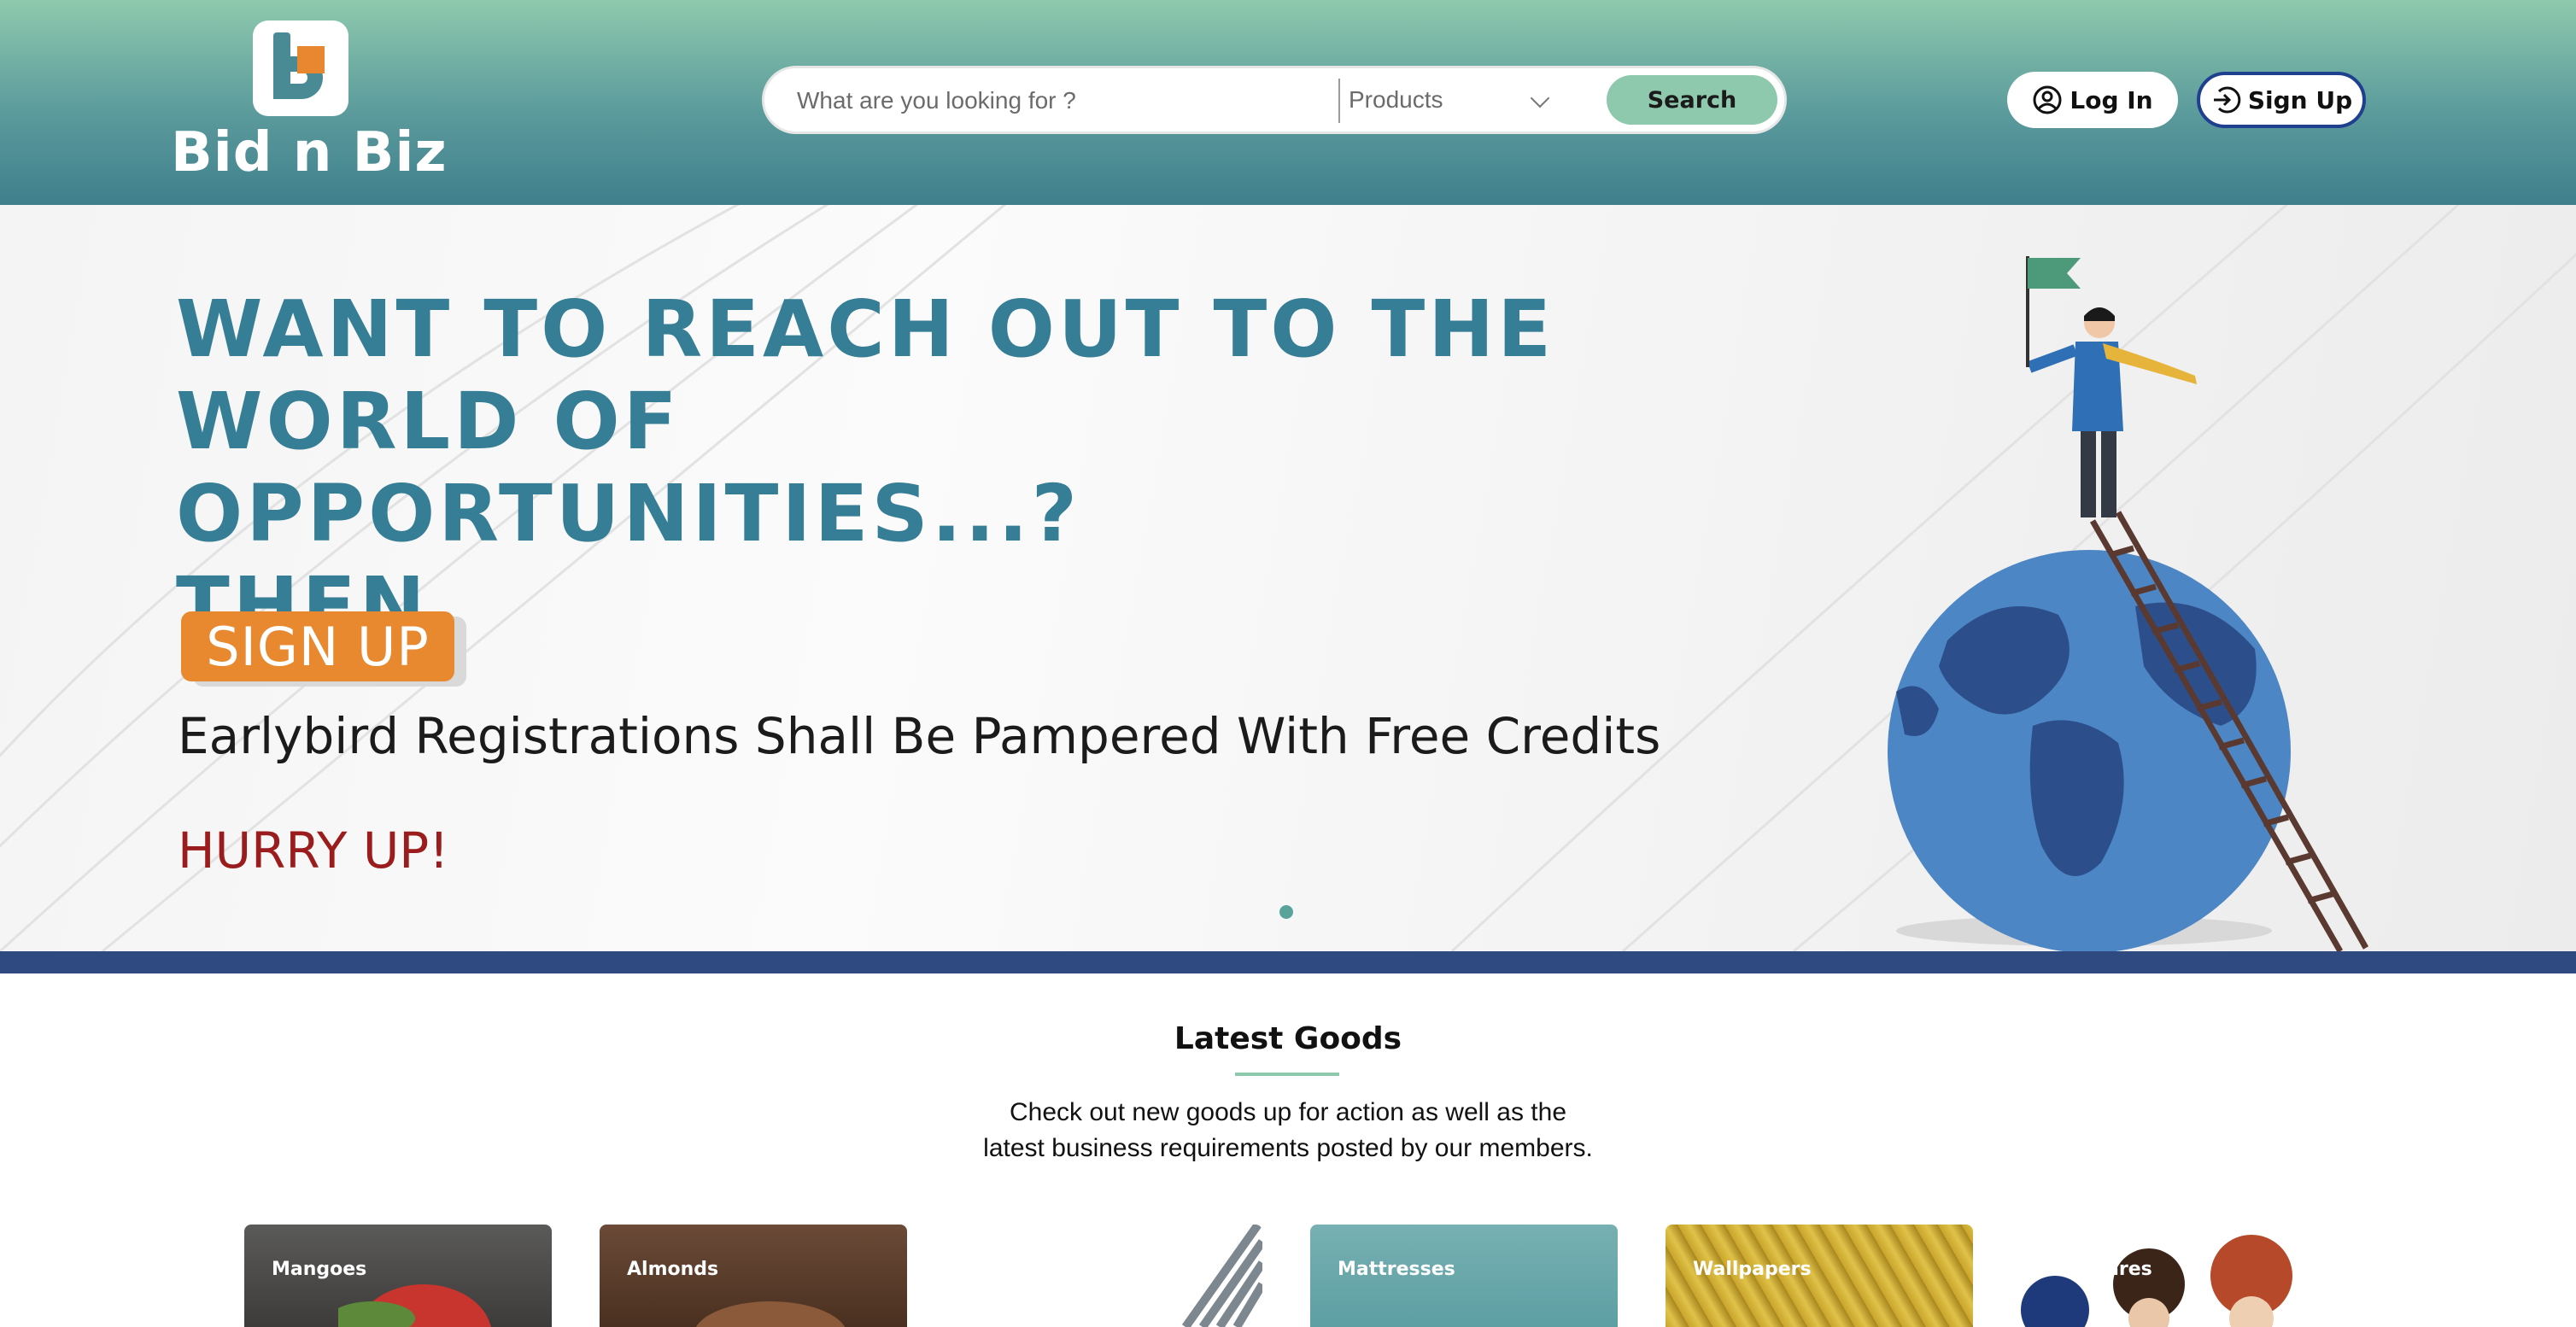 The height and width of the screenshot is (1327, 2576). I want to click on almonds-image, so click(770, 1314).